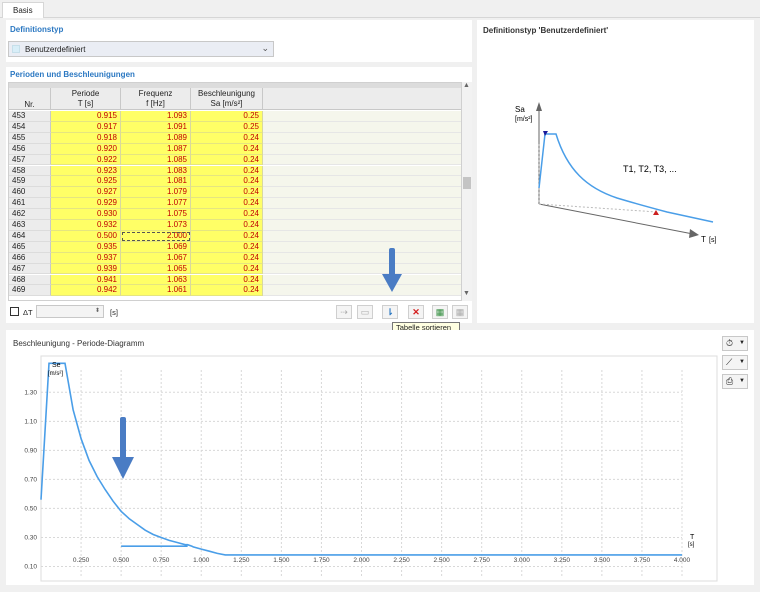 Image resolution: width=760 pixels, height=592 pixels. I want to click on table-row: 459 0.925 1.081 0.24, so click(235, 182).